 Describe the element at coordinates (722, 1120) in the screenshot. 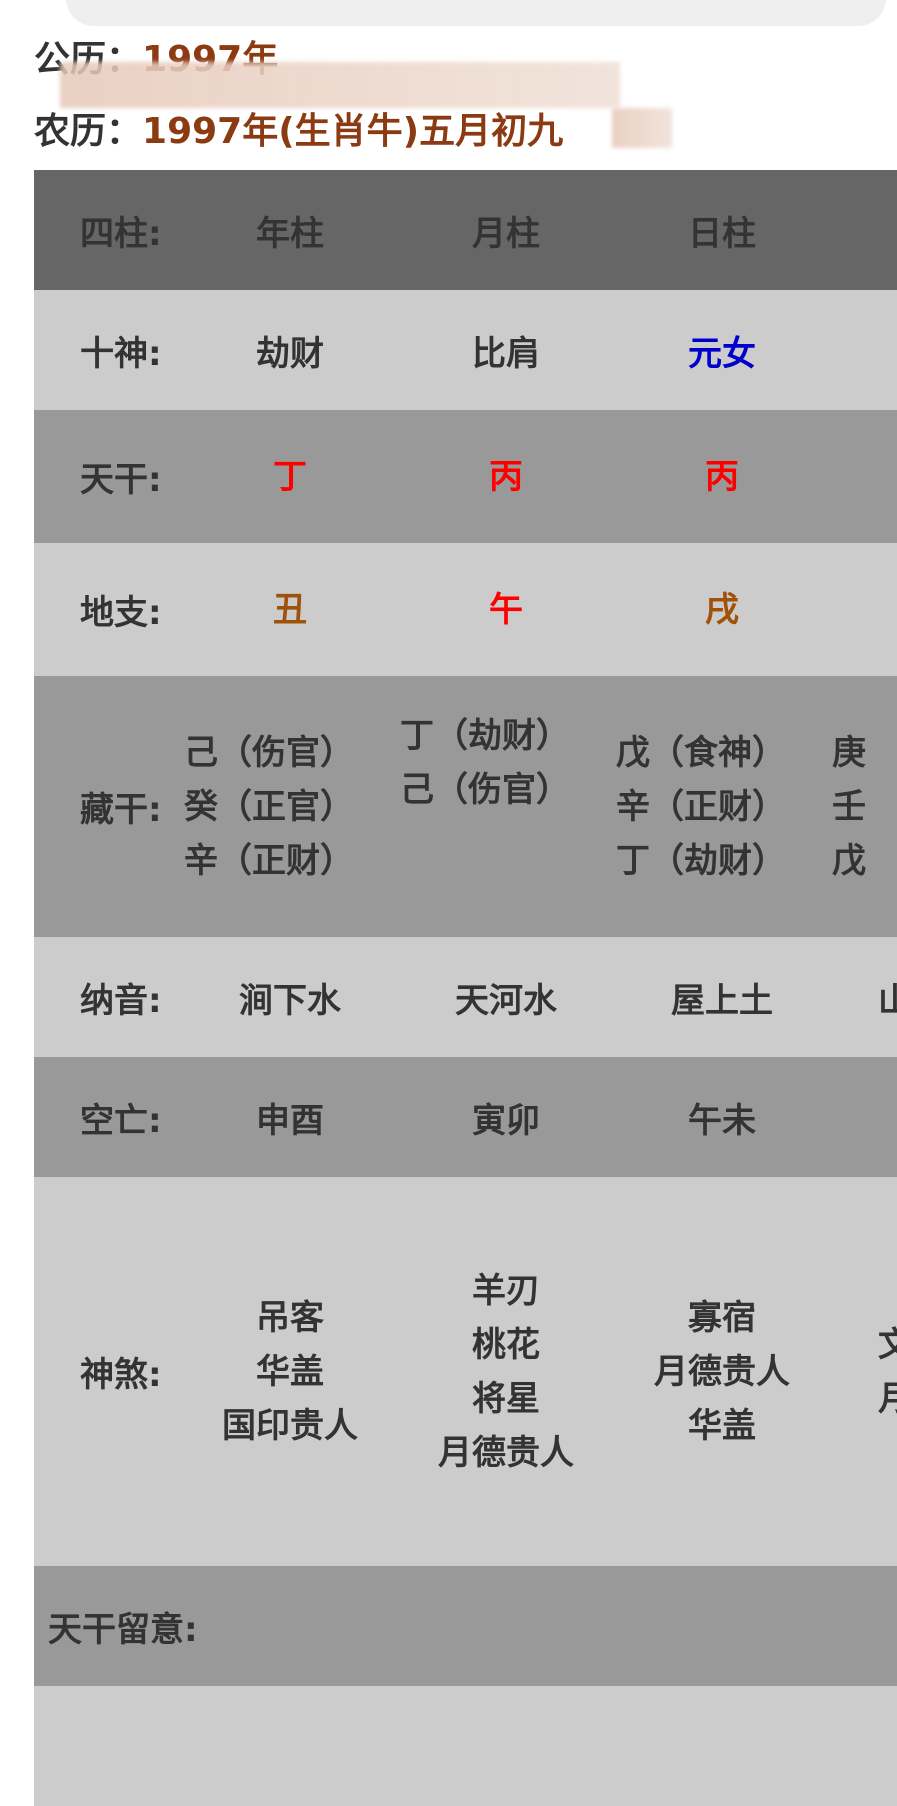

I see `void-day: 午未` at that location.